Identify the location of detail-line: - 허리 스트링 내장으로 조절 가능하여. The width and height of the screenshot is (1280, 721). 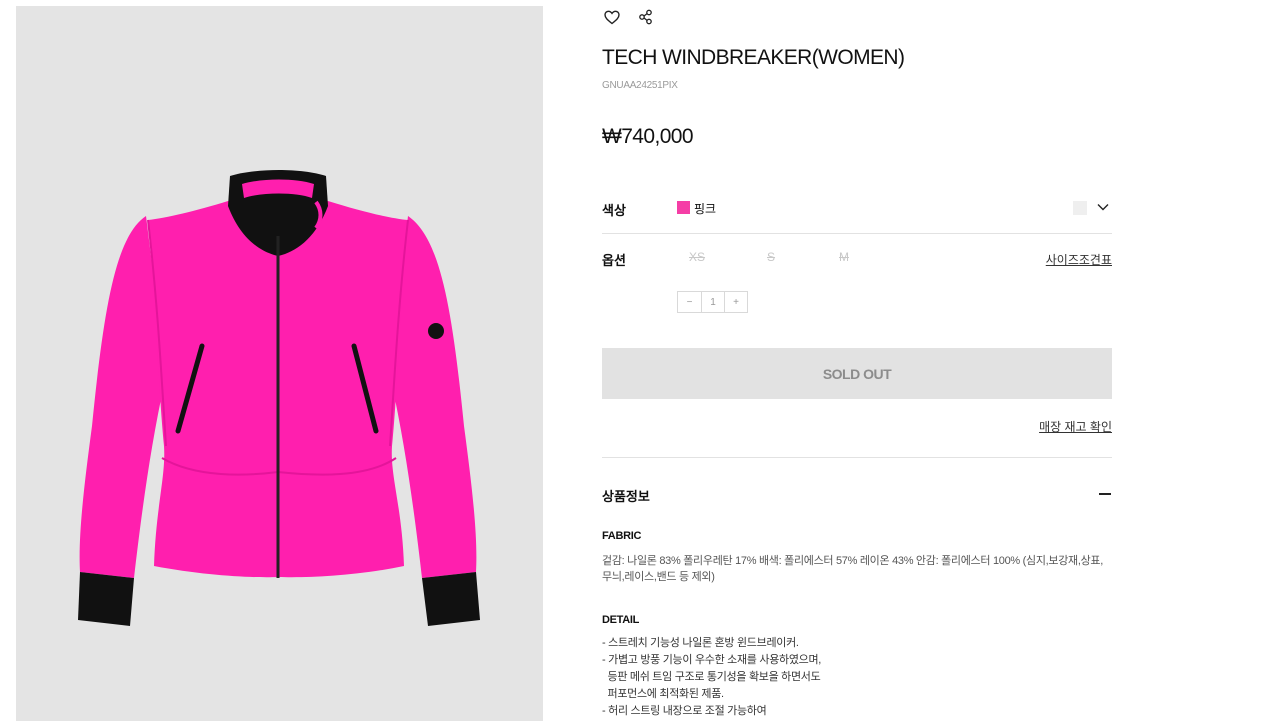
(684, 711).